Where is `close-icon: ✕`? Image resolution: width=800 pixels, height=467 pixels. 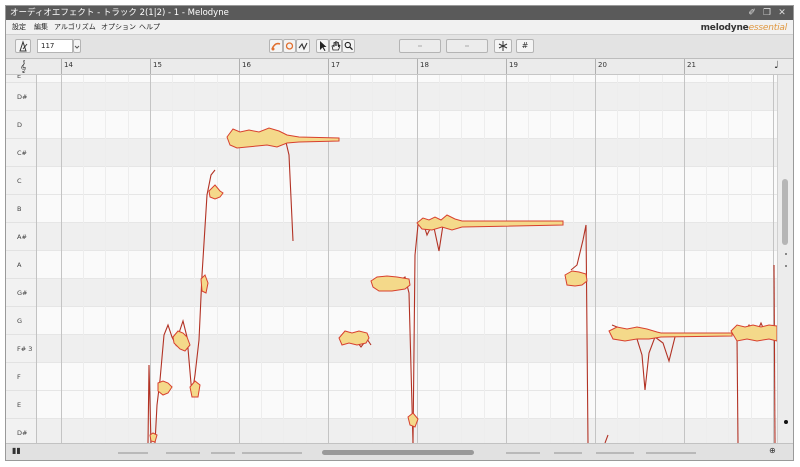 close-icon: ✕ is located at coordinates (782, 13).